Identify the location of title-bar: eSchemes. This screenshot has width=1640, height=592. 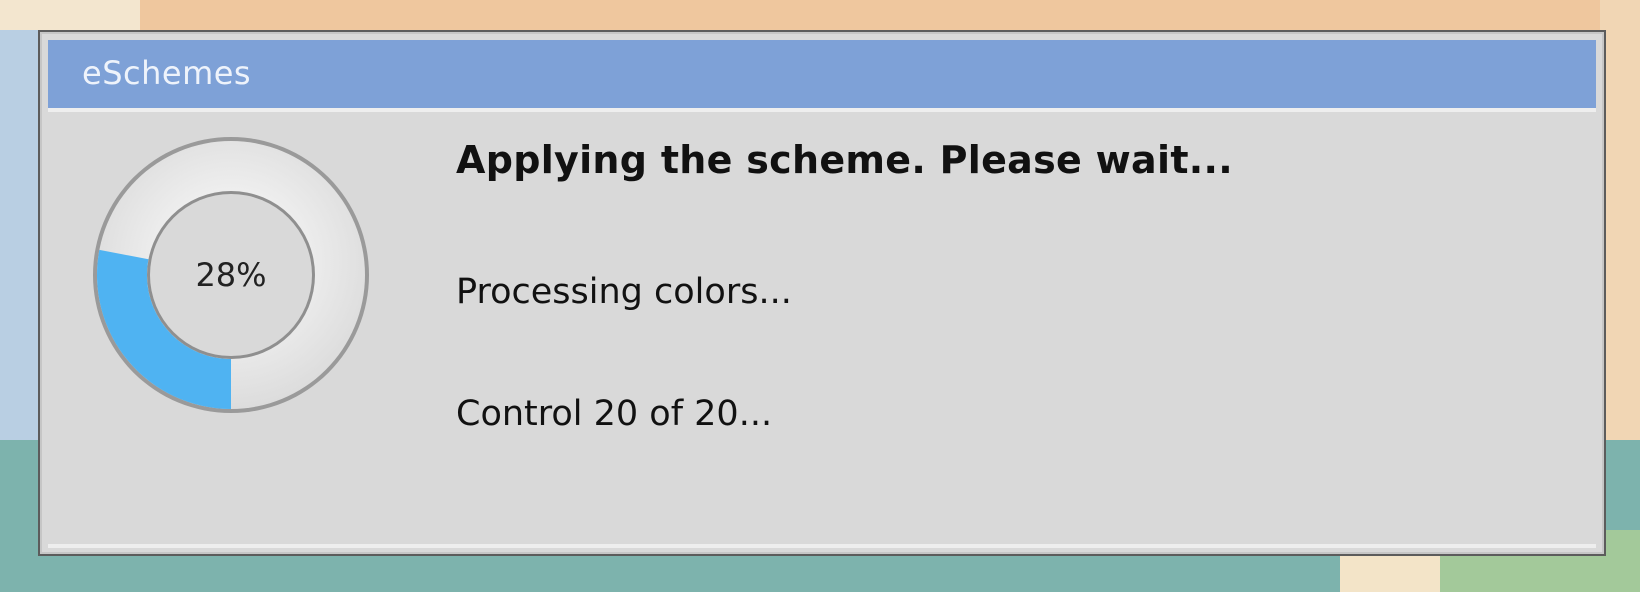
(822, 74).